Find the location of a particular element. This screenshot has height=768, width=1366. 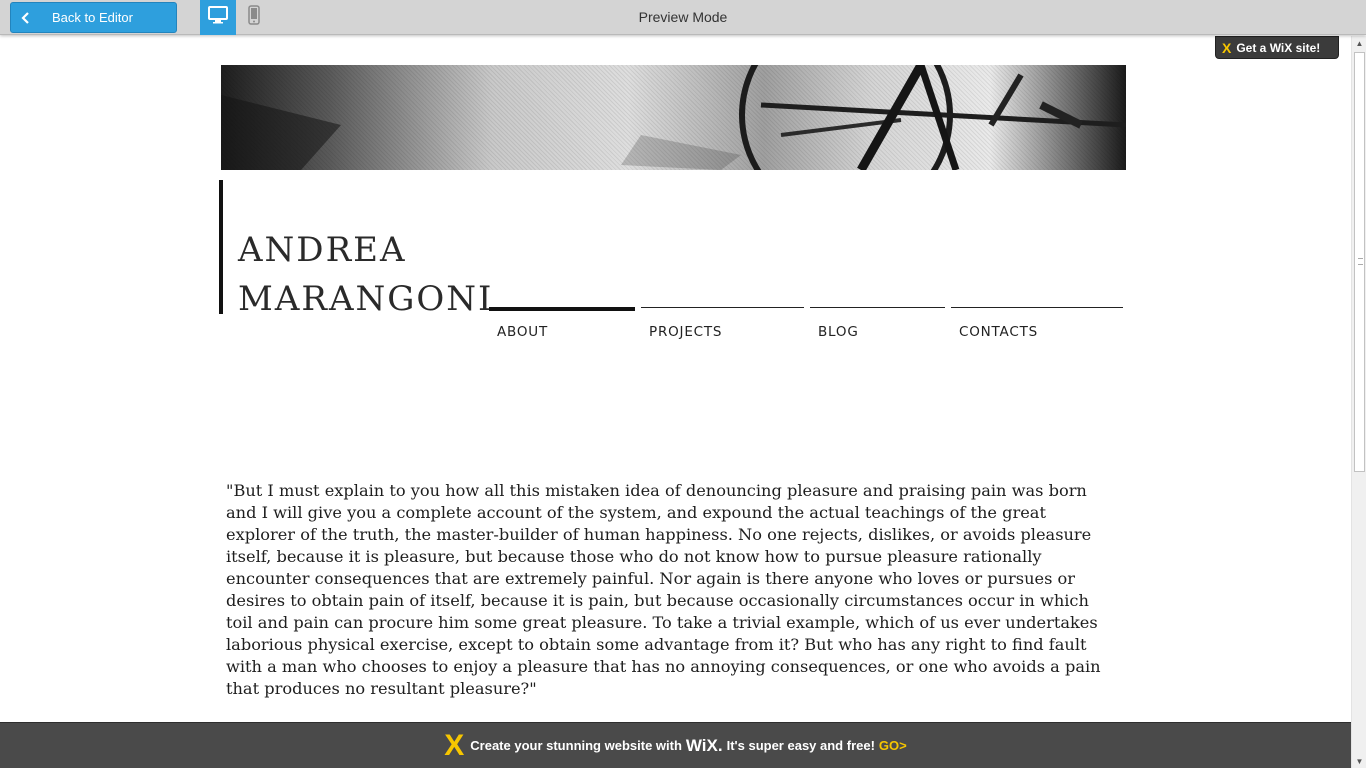

scrollbar-grip-icon is located at coordinates (1360, 261).